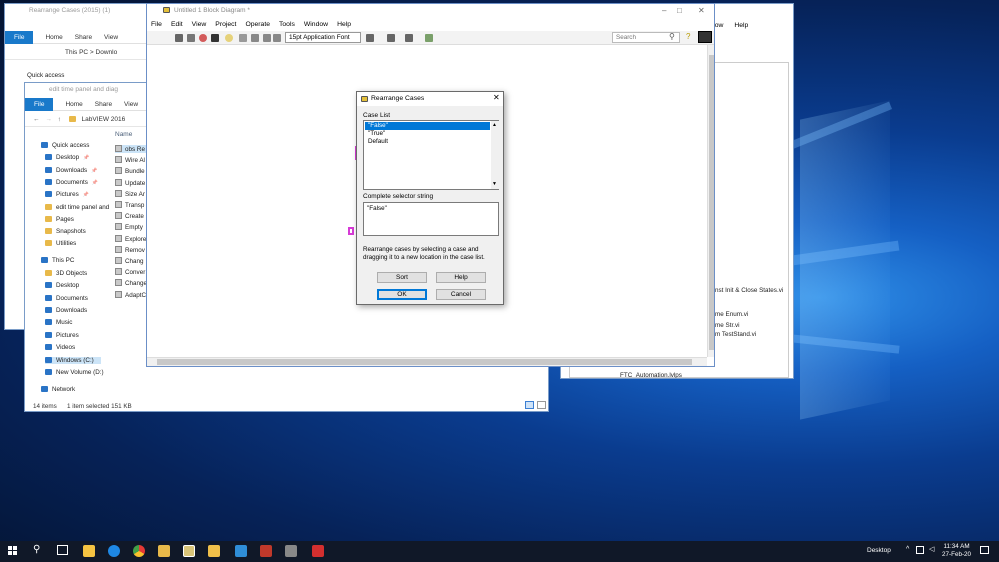 The height and width of the screenshot is (562, 999). What do you see at coordinates (130, 272) in the screenshot?
I see `file-row: Conver` at bounding box center [130, 272].